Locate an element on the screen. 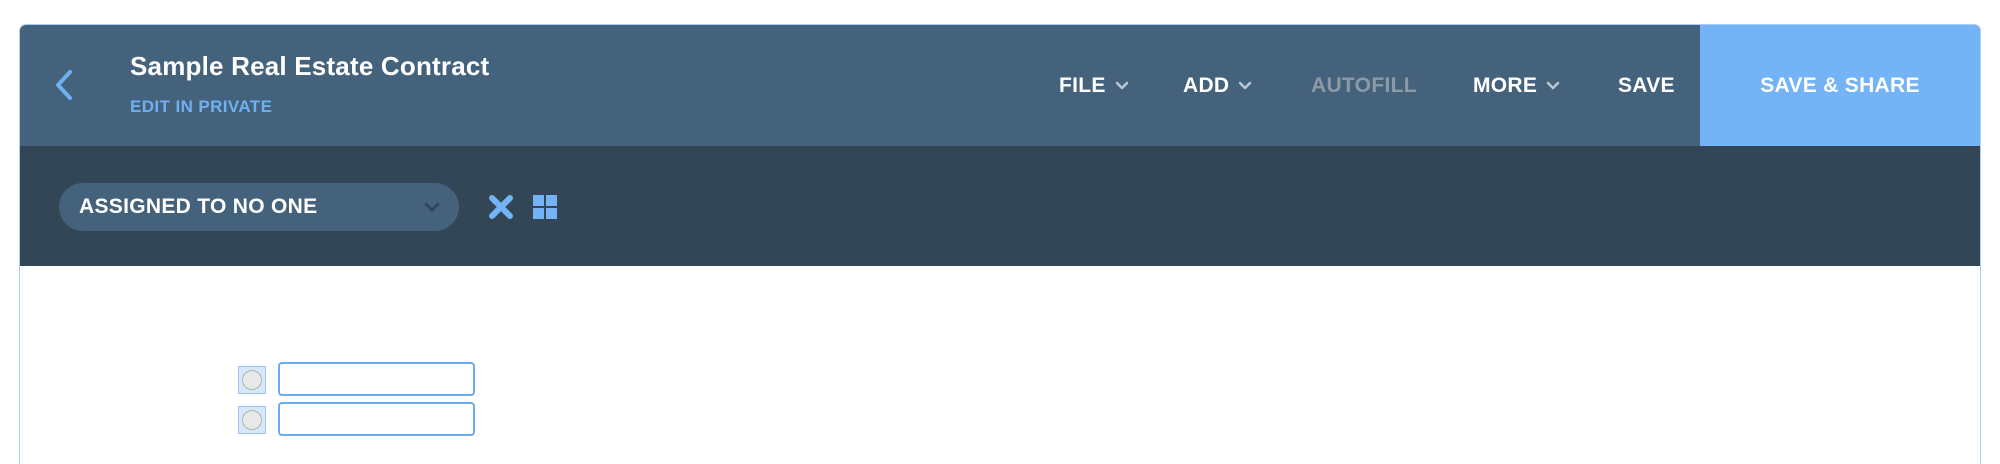  save-button: SAVE is located at coordinates (1646, 85).